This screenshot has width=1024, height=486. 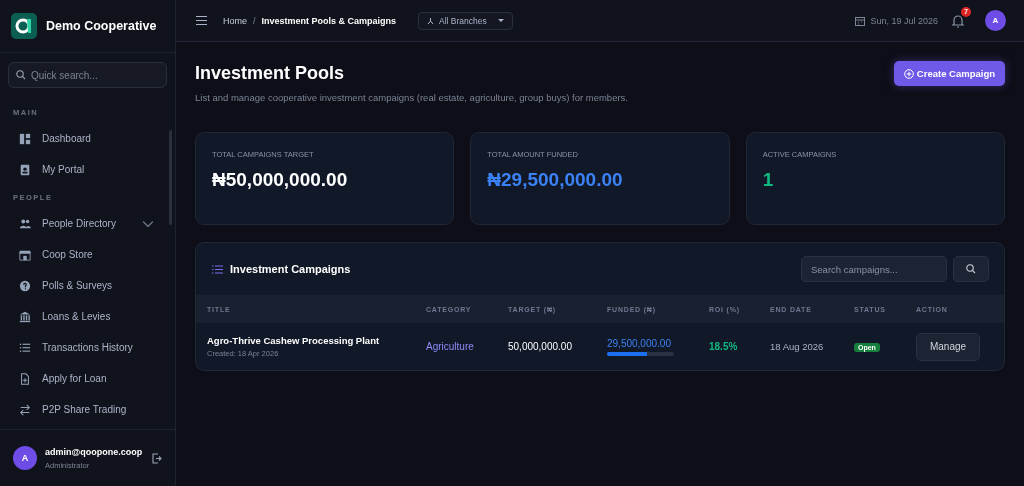 I want to click on search-button, so click(x=971, y=269).